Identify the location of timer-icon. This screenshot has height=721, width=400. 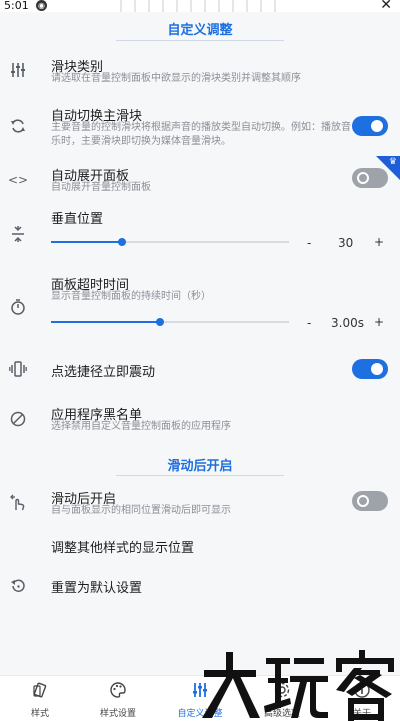
(18, 307).